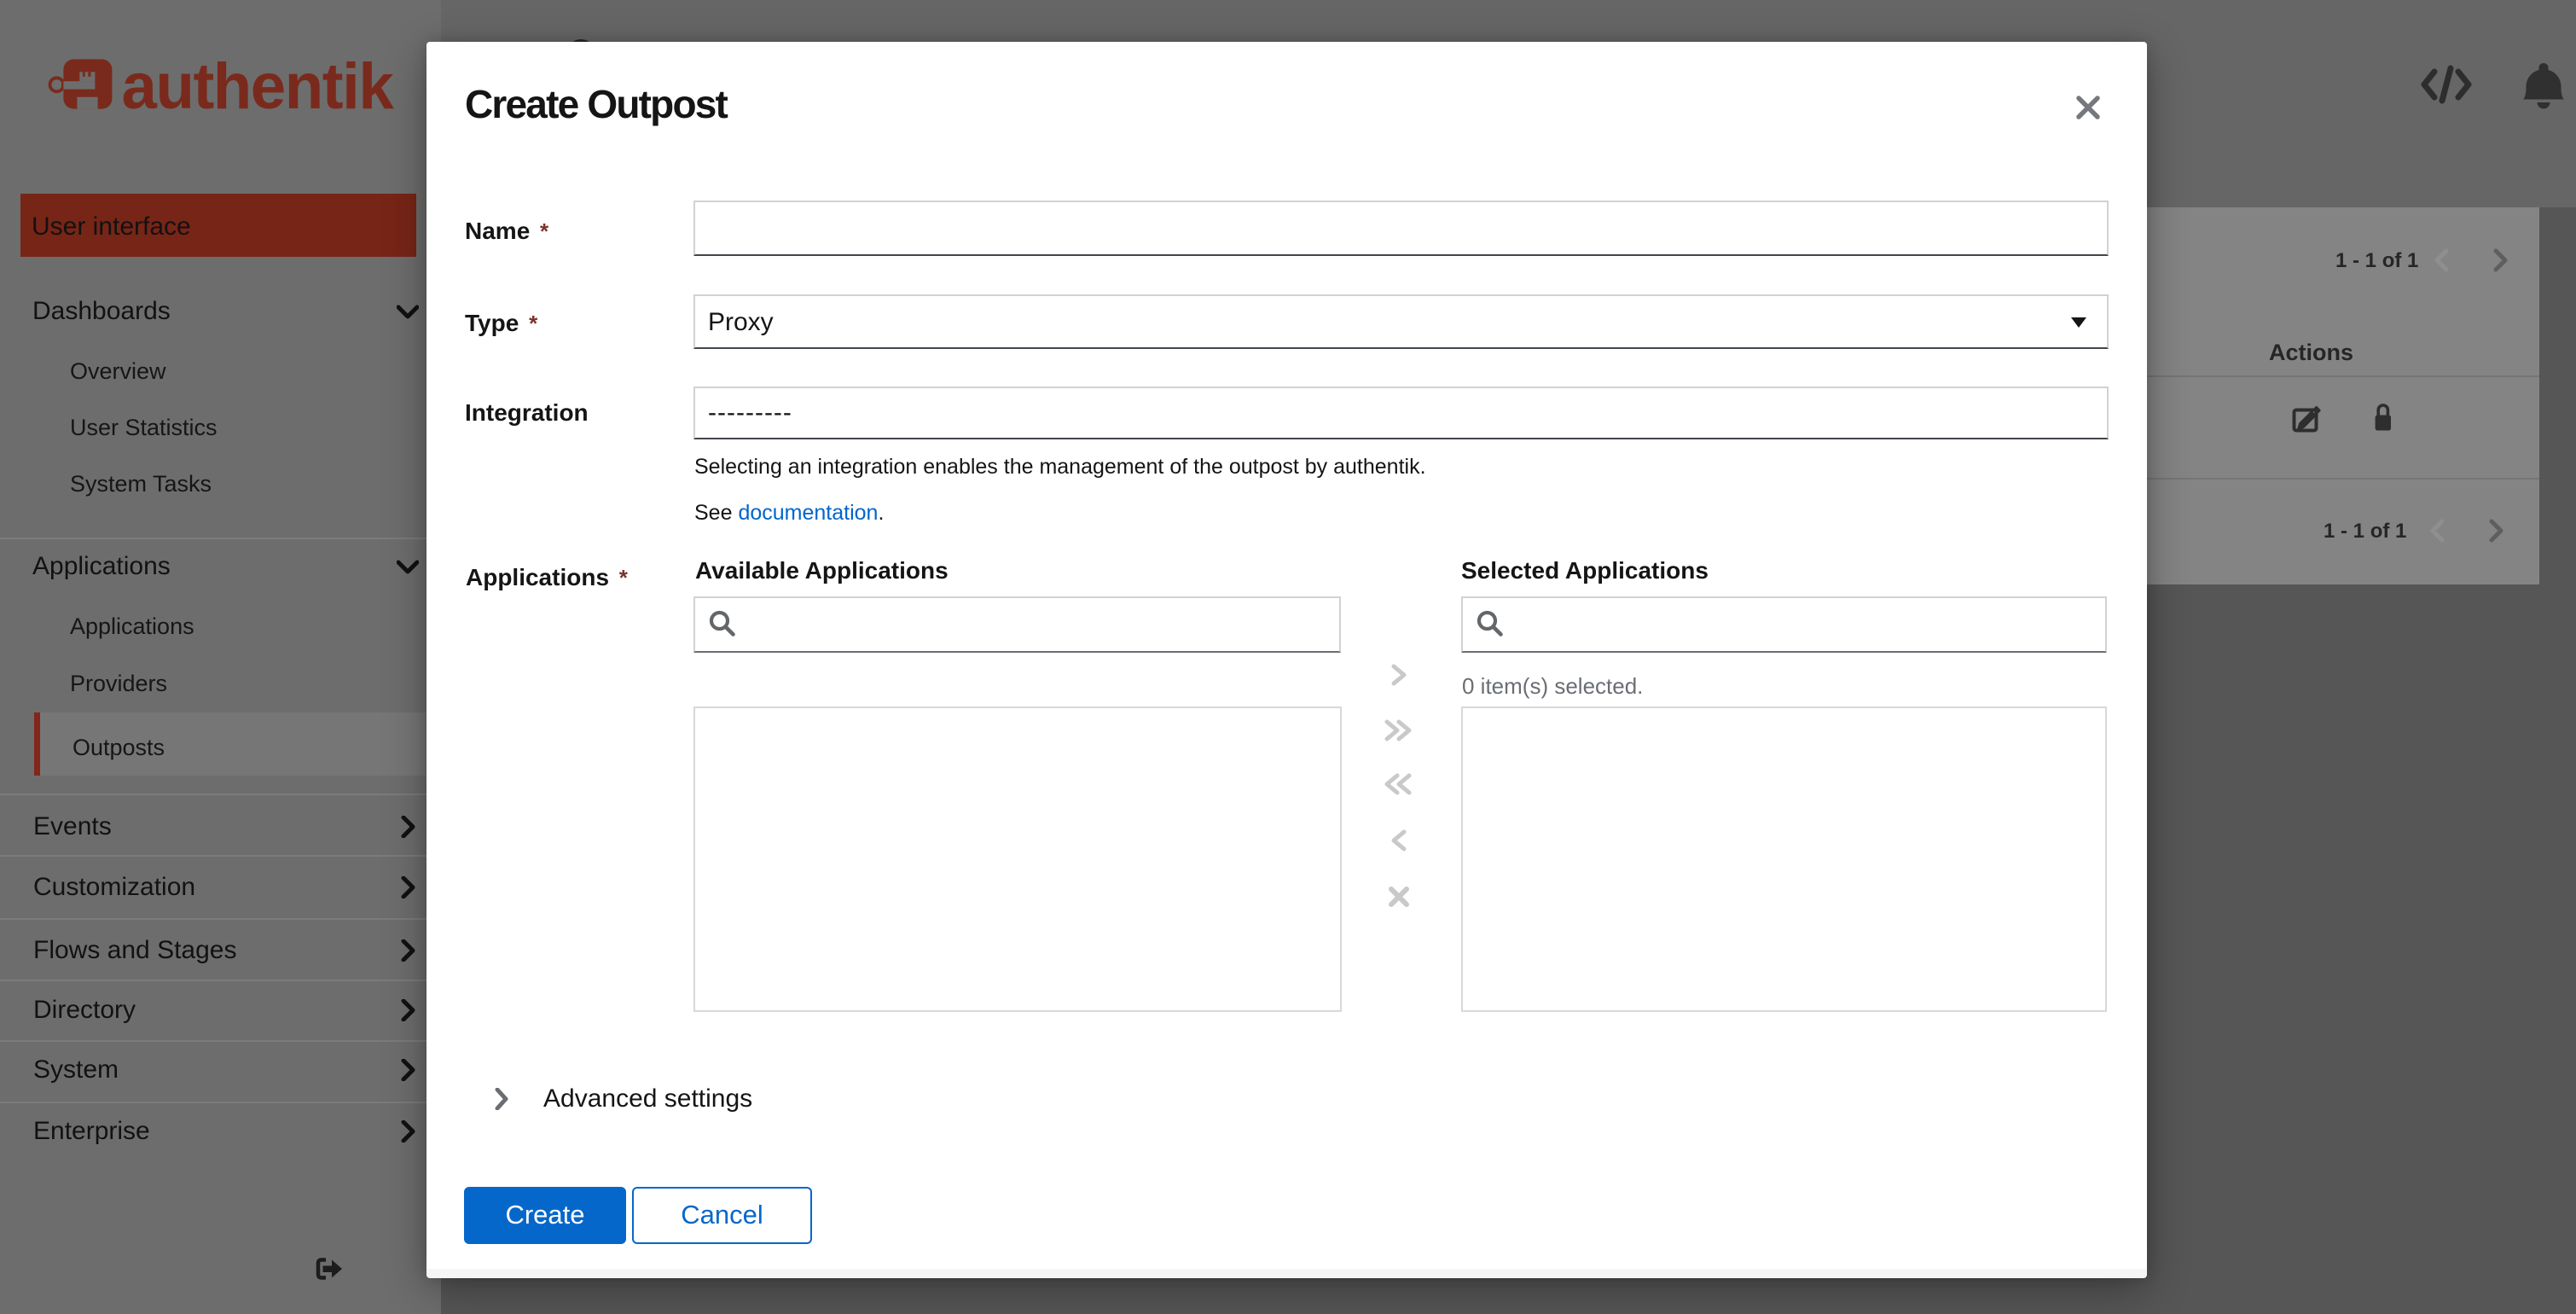  I want to click on svg-text: authentik, so click(258, 87).